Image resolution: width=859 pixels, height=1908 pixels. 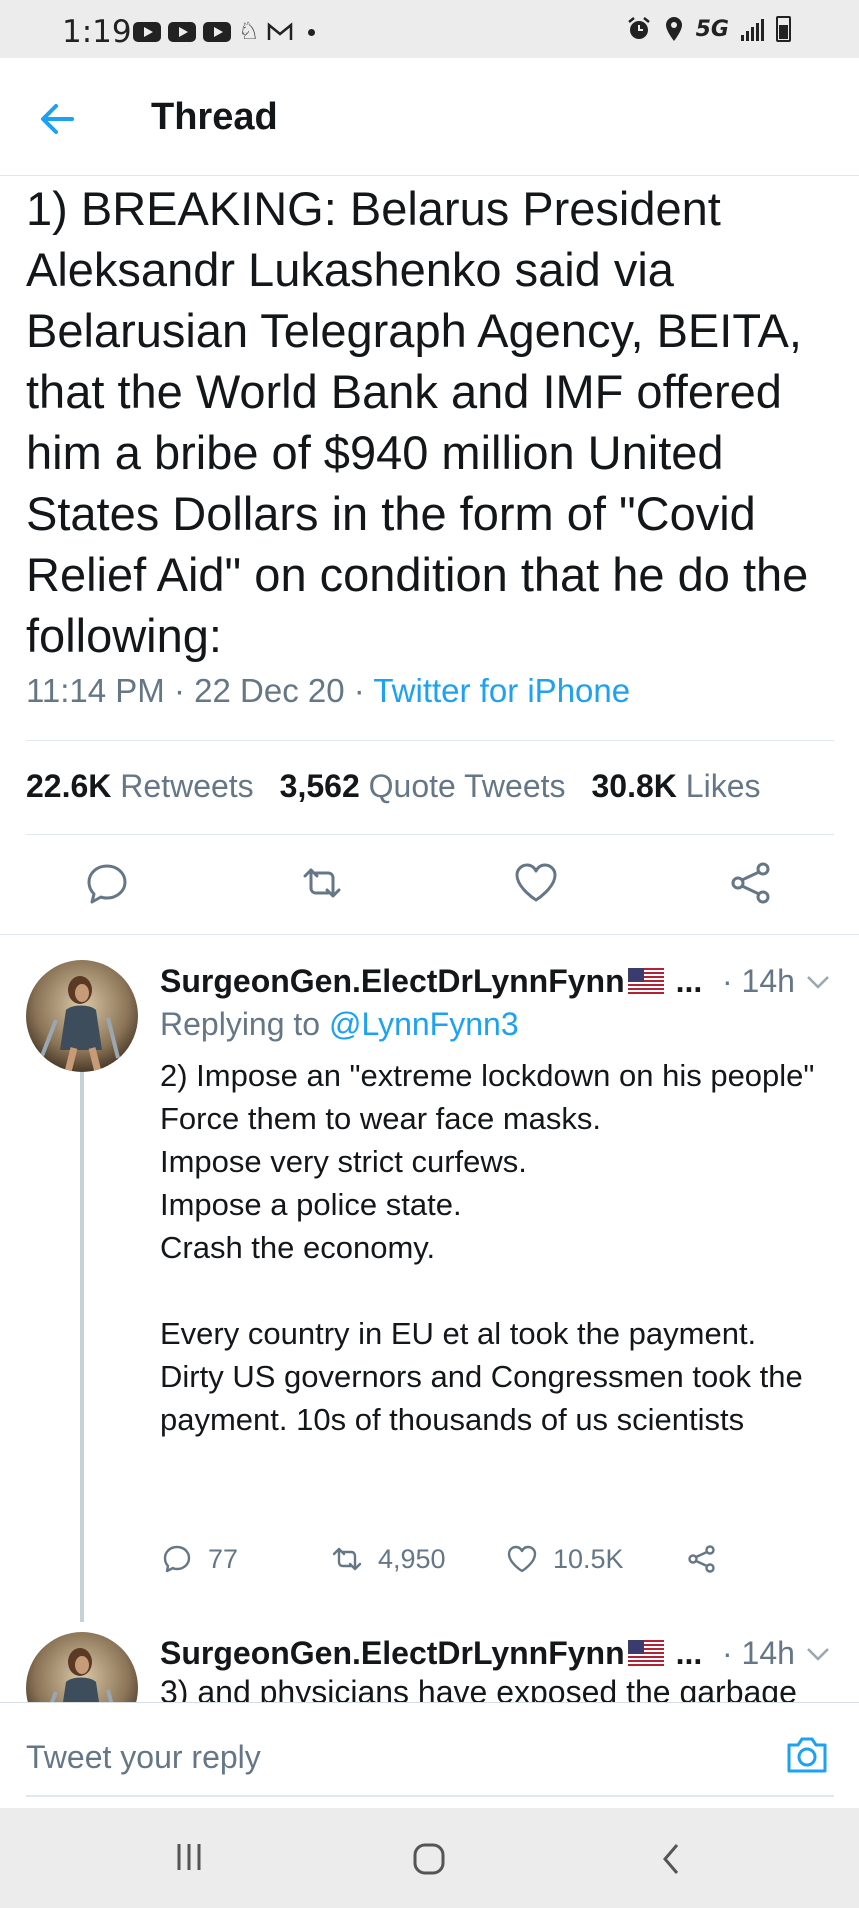 I want to click on likes-stat: 30.8K Likes, so click(x=676, y=786).